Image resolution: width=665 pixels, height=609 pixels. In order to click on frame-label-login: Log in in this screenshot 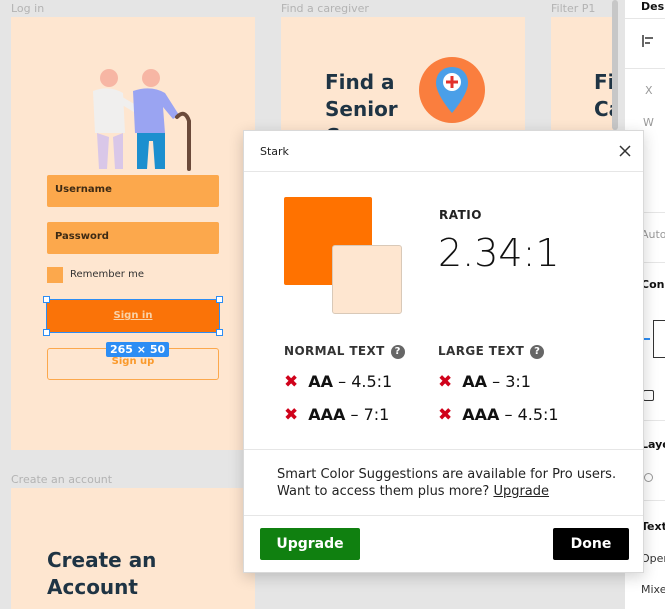, I will do `click(27, 8)`.